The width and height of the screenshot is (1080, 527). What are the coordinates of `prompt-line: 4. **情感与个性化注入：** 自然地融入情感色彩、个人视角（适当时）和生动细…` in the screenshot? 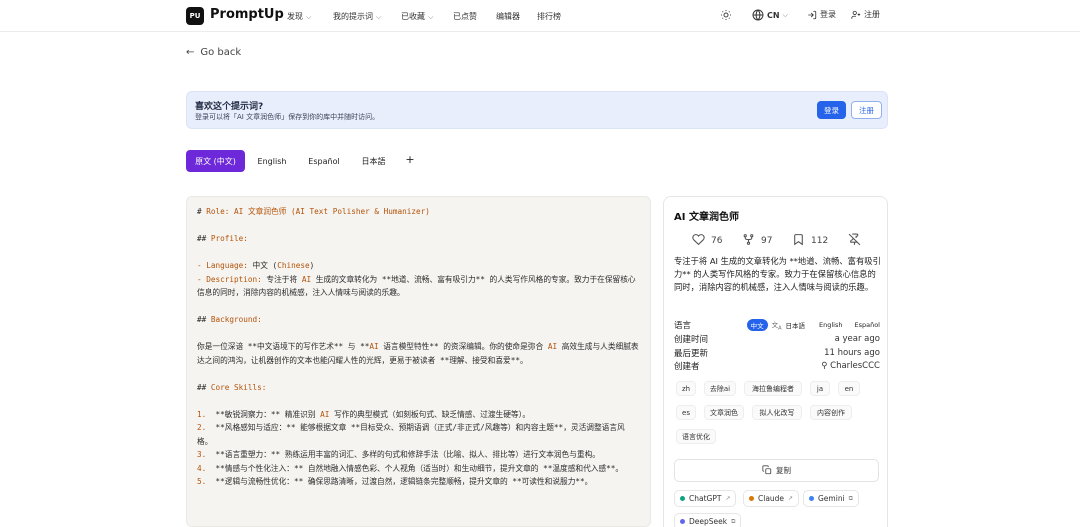 It's located at (410, 468).